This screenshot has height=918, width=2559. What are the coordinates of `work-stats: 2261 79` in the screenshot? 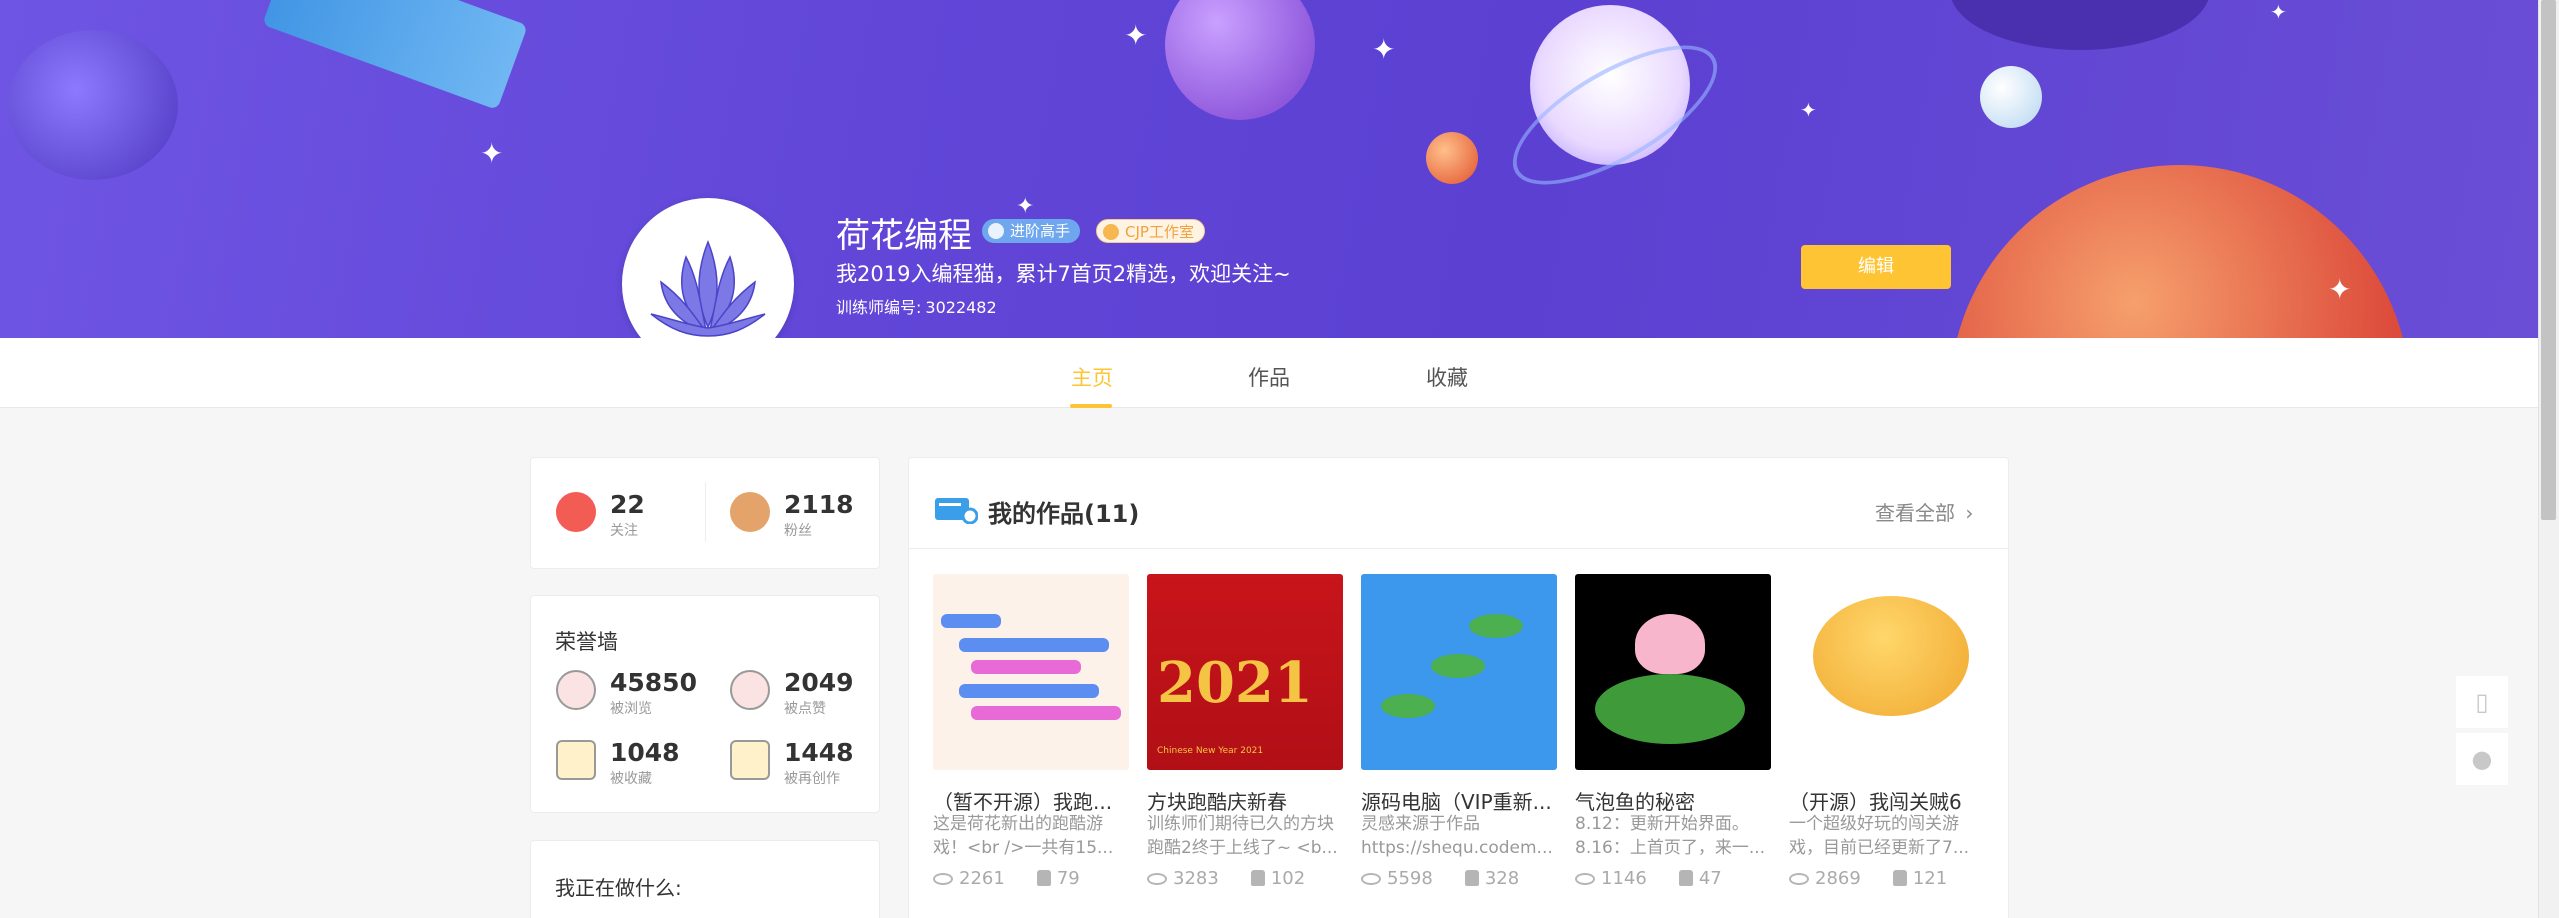 It's located at (1006, 878).